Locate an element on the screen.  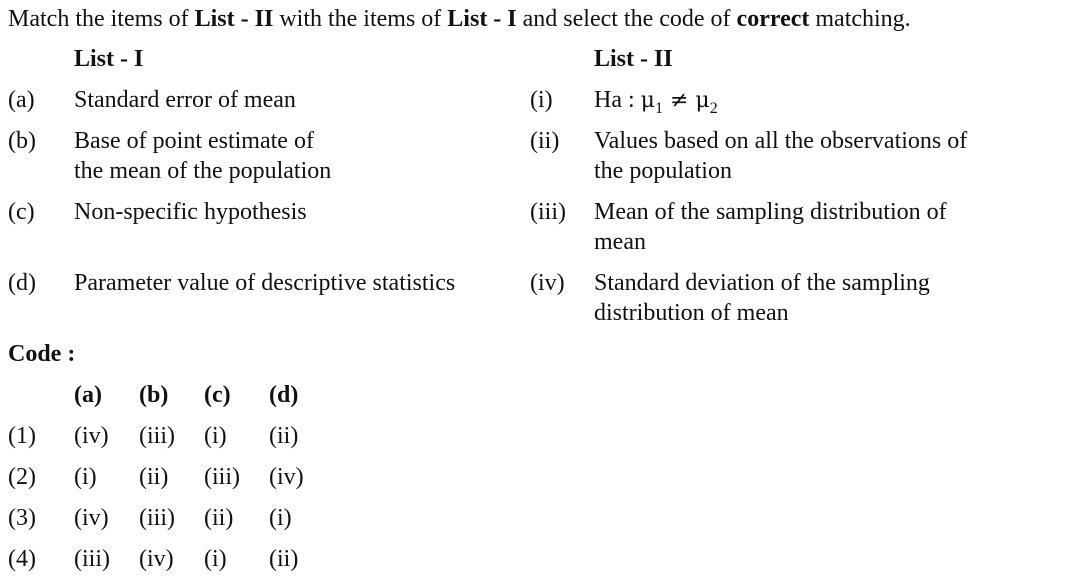
list2-text-iii-line2: mean is located at coordinates (620, 242).